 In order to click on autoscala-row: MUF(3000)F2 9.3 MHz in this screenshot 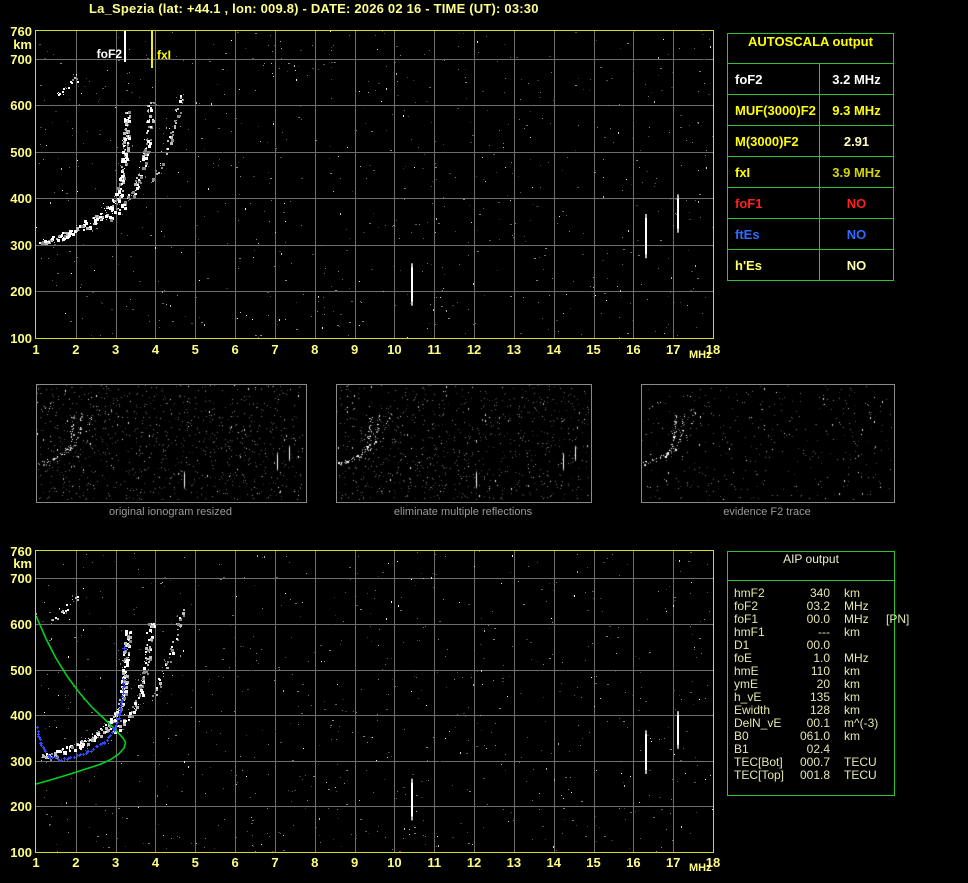, I will do `click(810, 109)`.